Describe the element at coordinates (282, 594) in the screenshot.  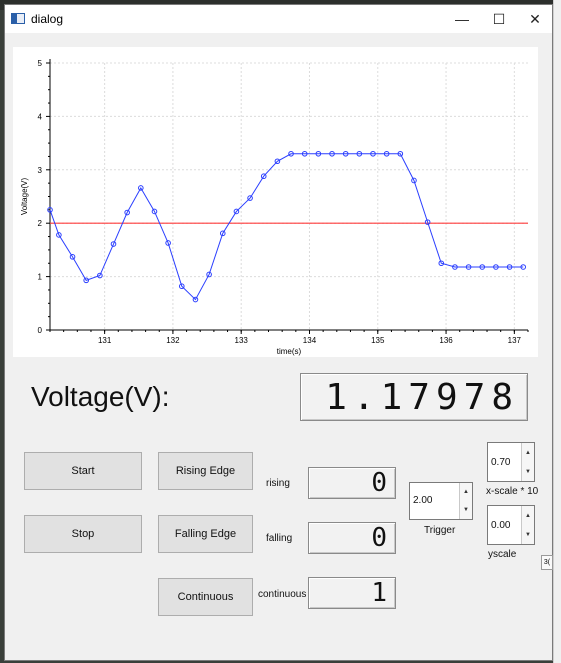
I see `continuous-label: continuous` at that location.